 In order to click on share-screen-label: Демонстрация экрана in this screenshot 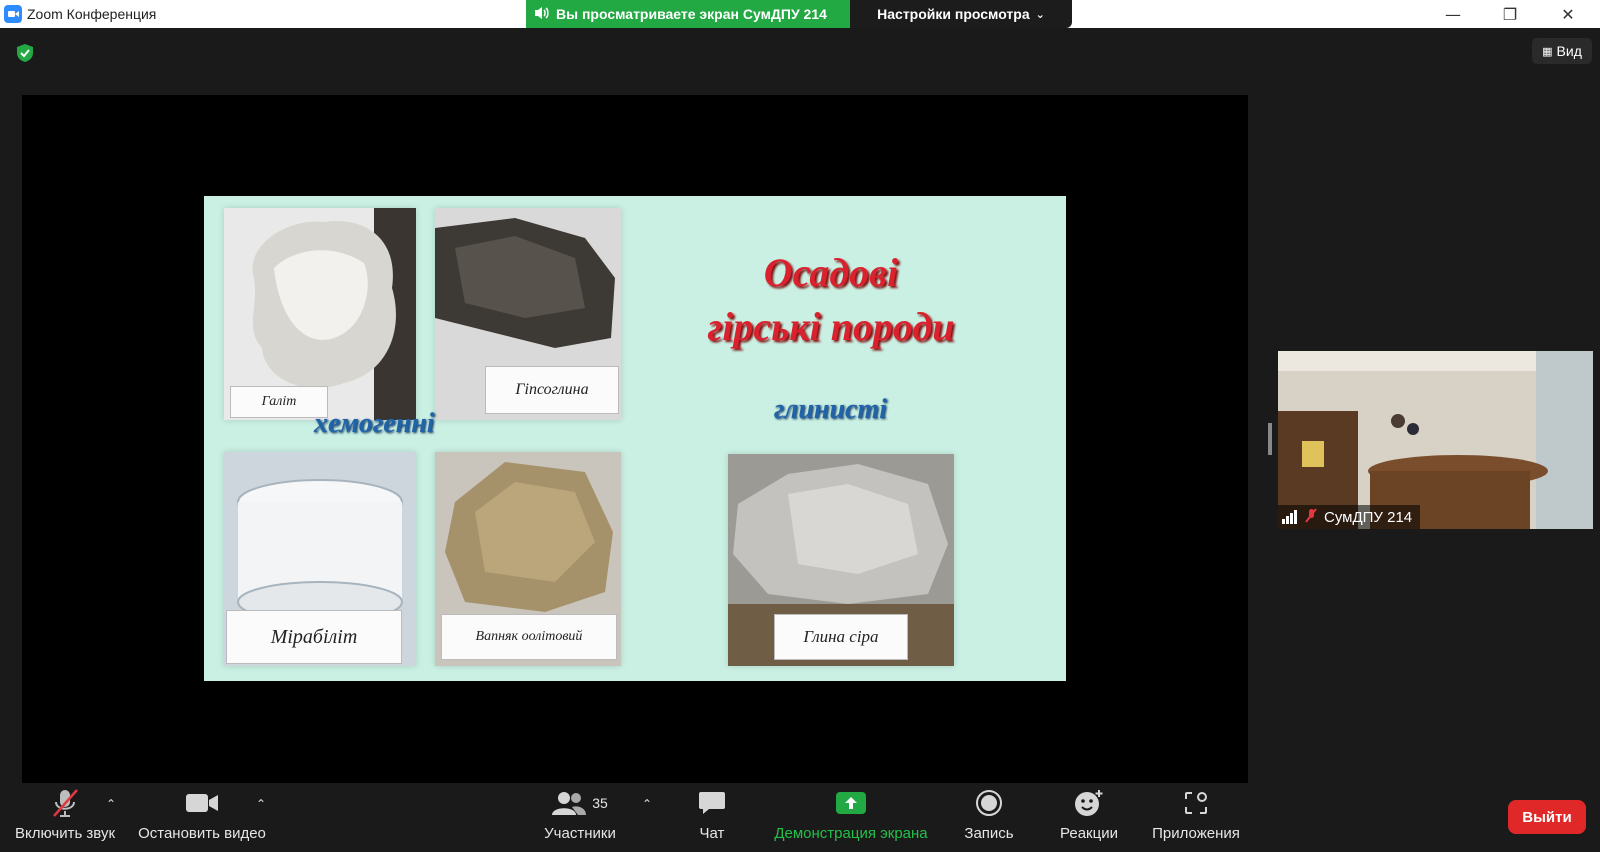, I will do `click(851, 833)`.